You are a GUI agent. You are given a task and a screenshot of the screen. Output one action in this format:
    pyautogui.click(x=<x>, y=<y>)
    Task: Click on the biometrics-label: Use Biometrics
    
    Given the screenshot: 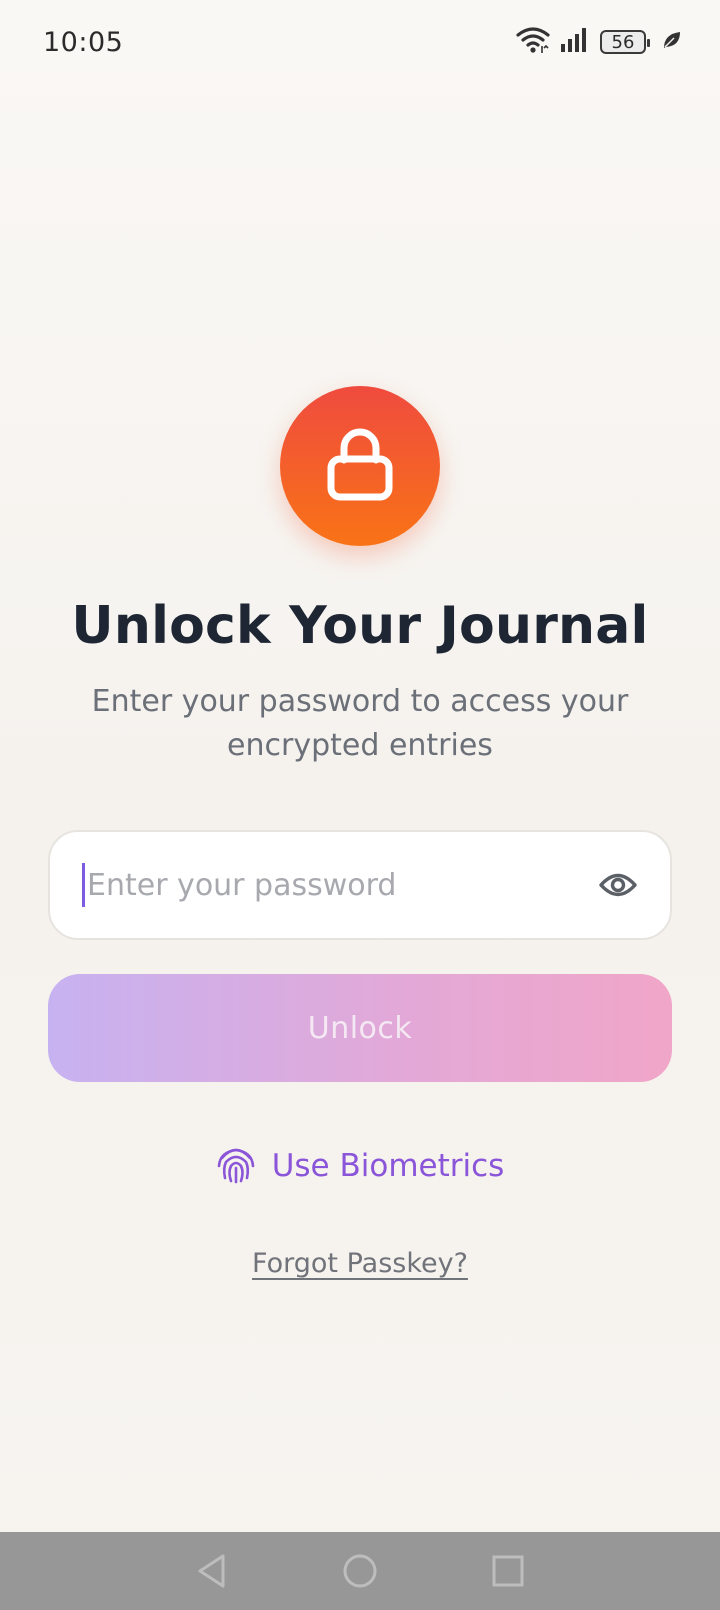 What is the action you would take?
    pyautogui.click(x=388, y=1166)
    